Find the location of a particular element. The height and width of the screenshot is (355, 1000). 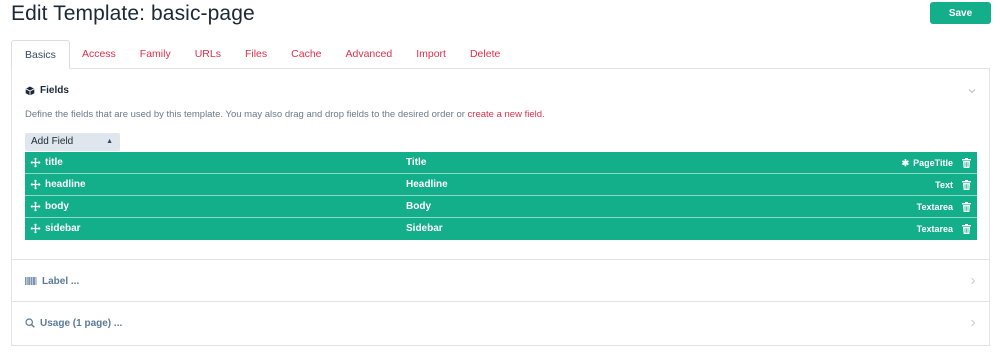

search-icon is located at coordinates (30, 323).